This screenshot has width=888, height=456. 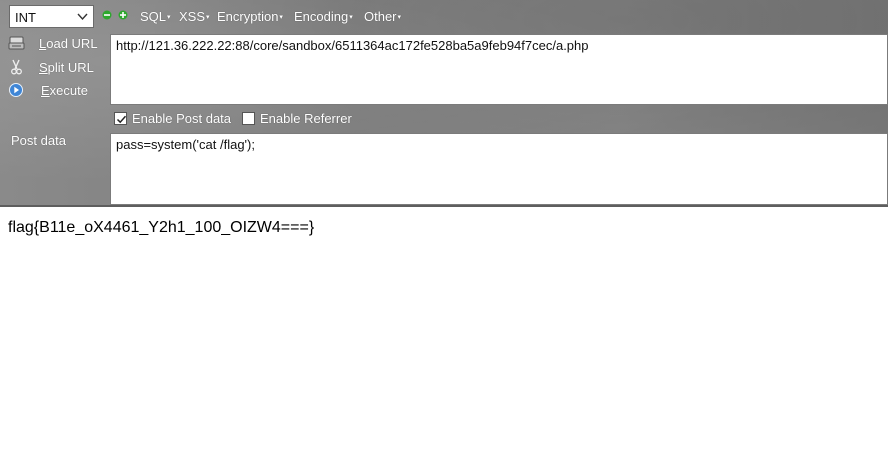 I want to click on split-url-button: Split URL, so click(x=57, y=68).